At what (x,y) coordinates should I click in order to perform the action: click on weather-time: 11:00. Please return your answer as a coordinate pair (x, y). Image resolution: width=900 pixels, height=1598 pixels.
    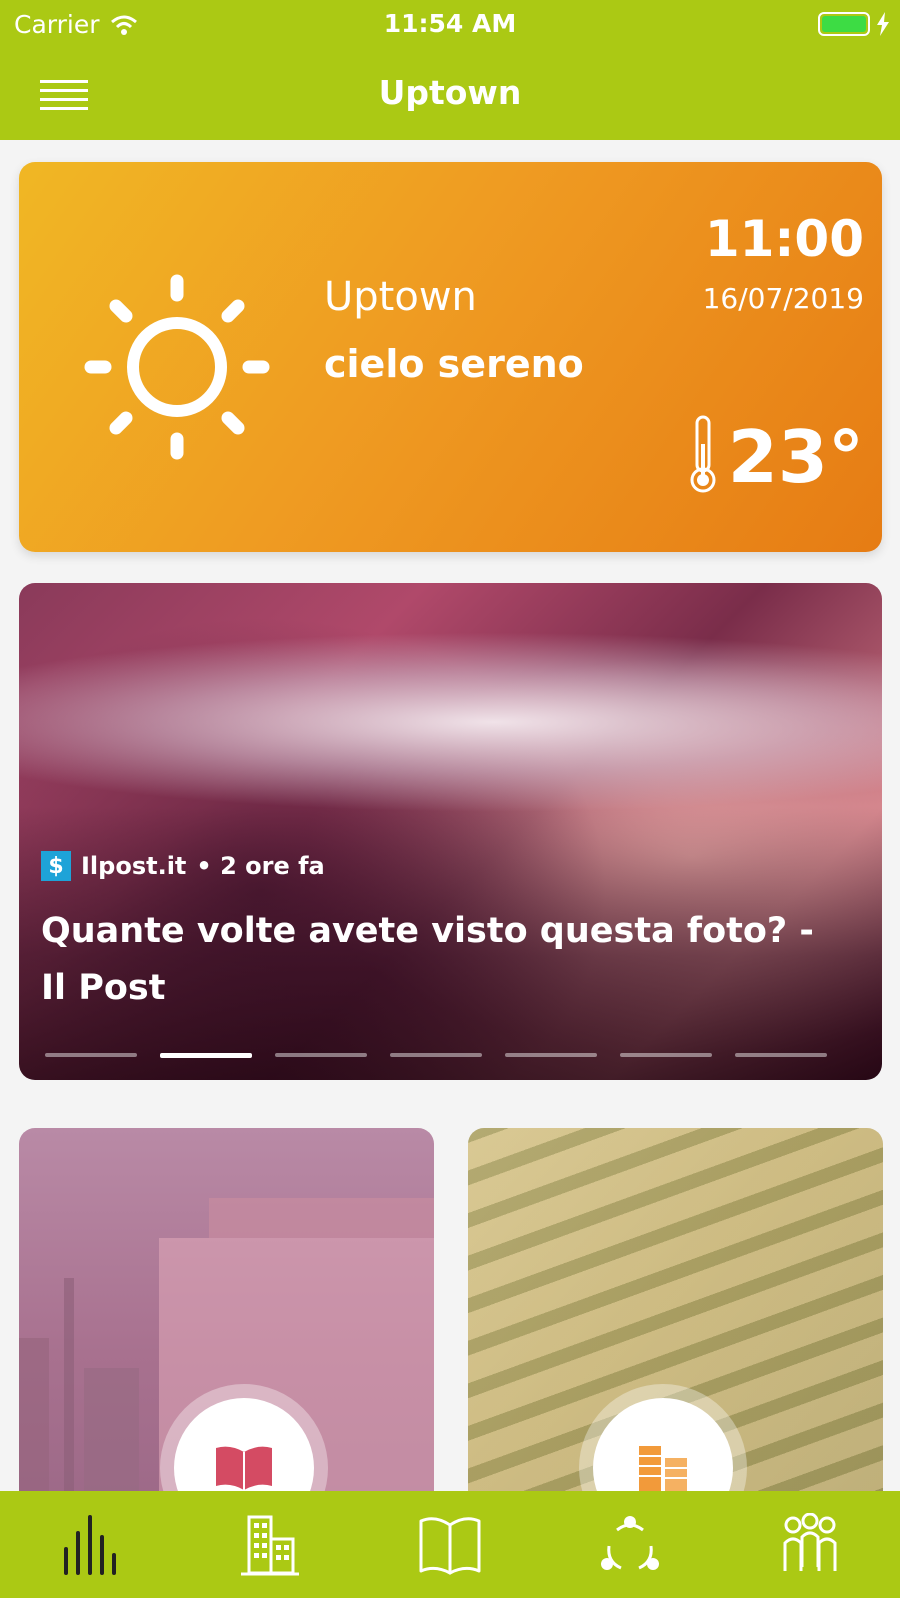
    Looking at the image, I should click on (784, 239).